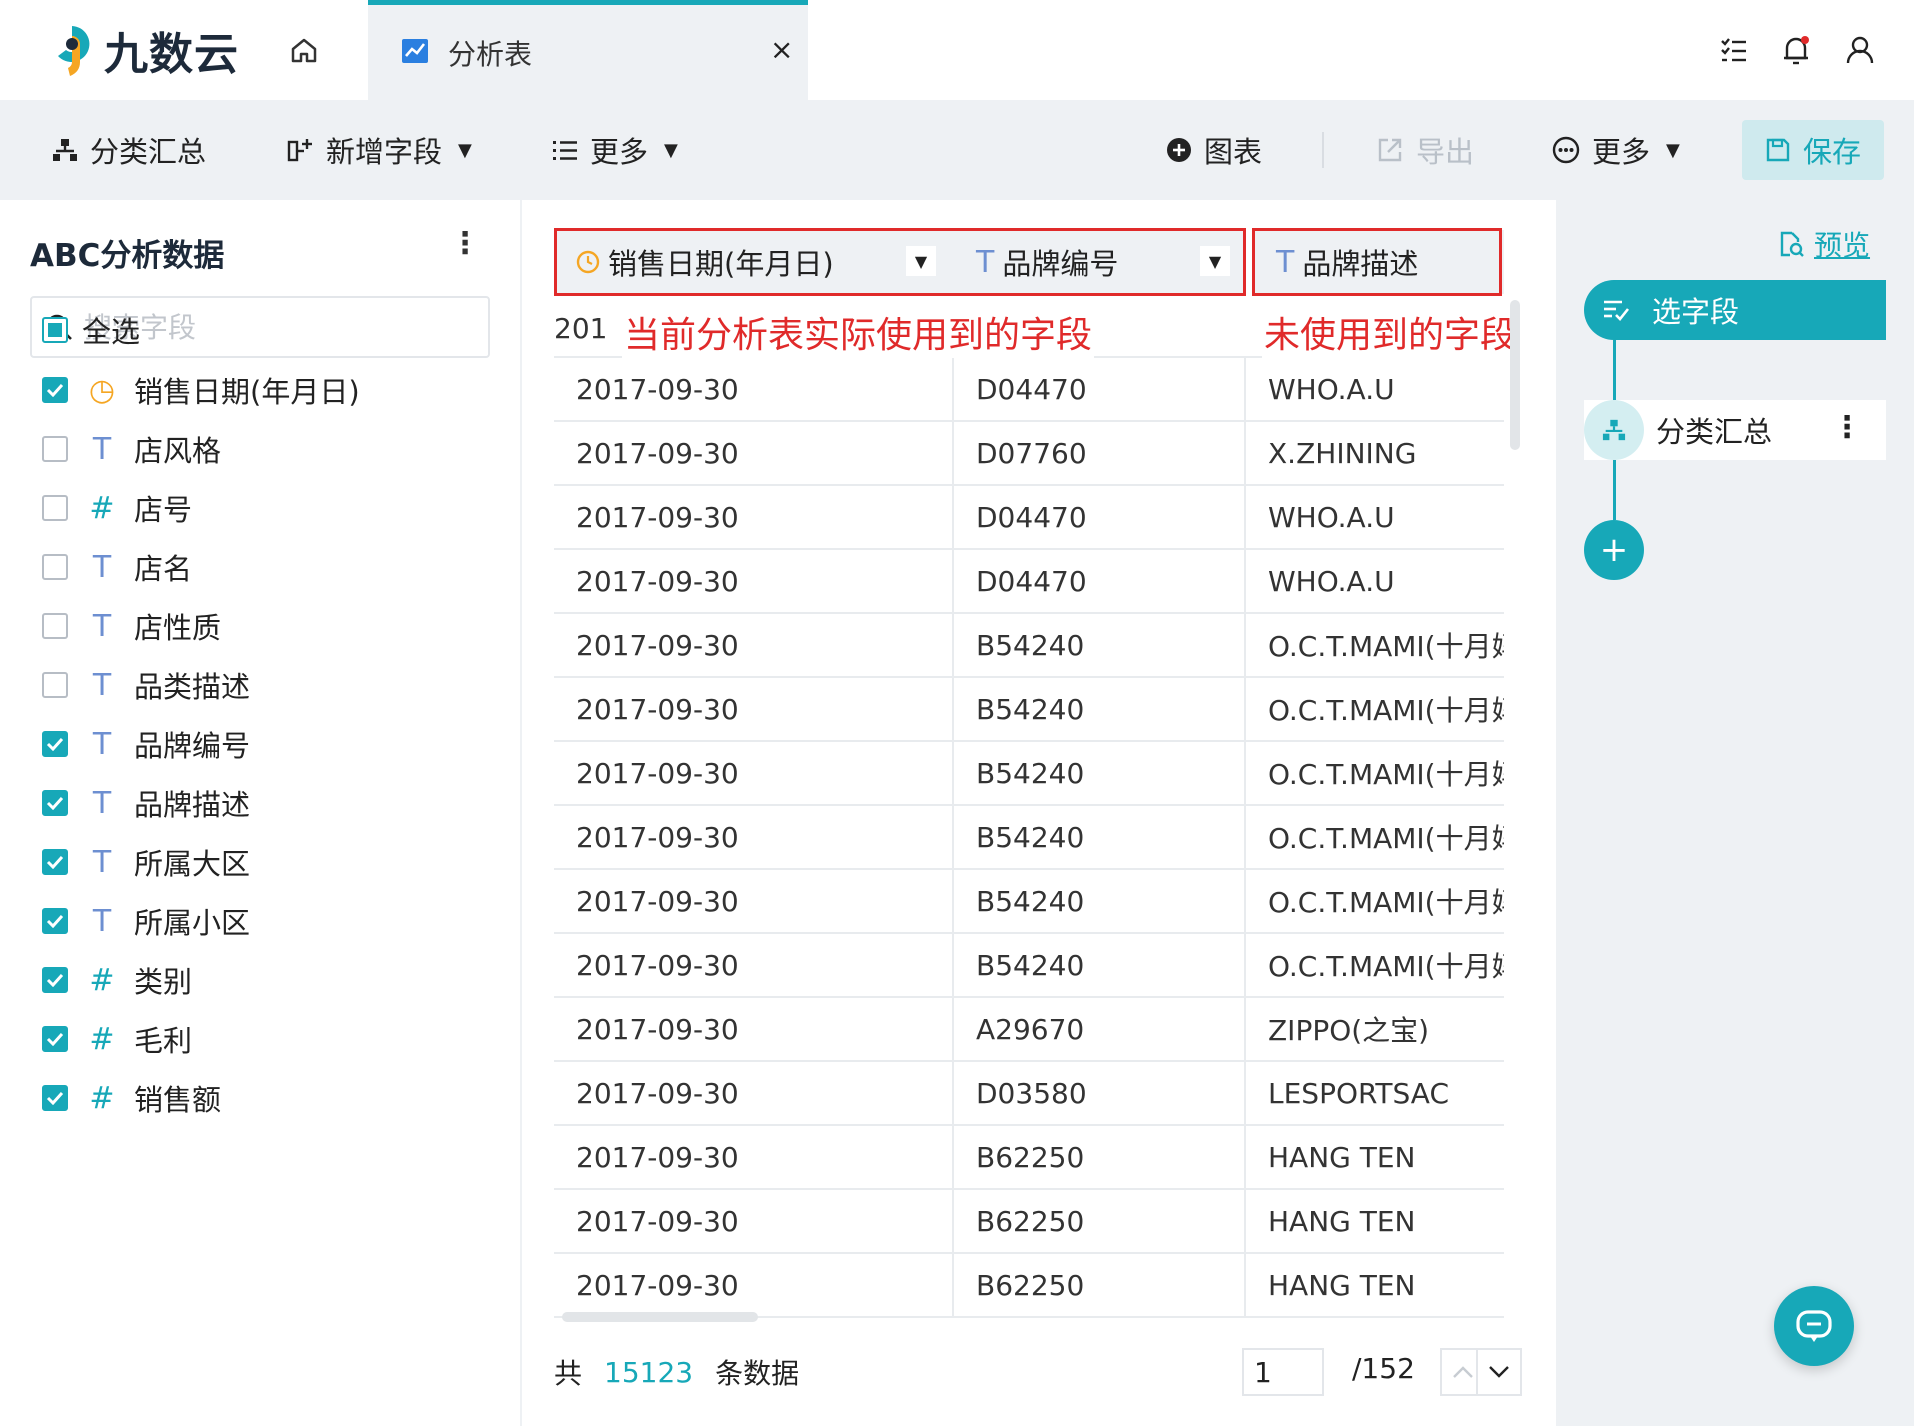 The height and width of the screenshot is (1426, 1914). What do you see at coordinates (757, 1373) in the screenshot?
I see `count-suffix: 条数据` at bounding box center [757, 1373].